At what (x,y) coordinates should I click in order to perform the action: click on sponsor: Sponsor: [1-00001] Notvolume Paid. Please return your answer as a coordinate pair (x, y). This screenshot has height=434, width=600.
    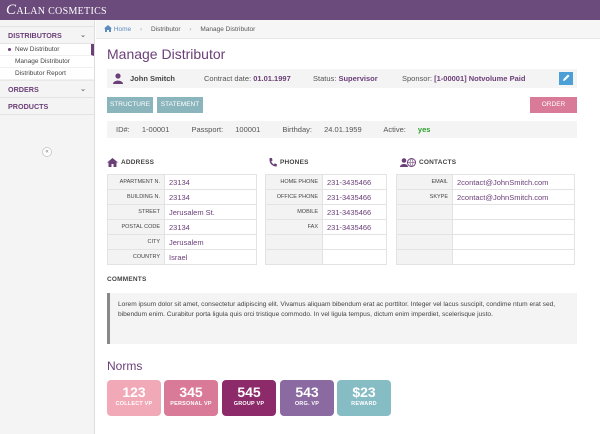
    Looking at the image, I should click on (463, 78).